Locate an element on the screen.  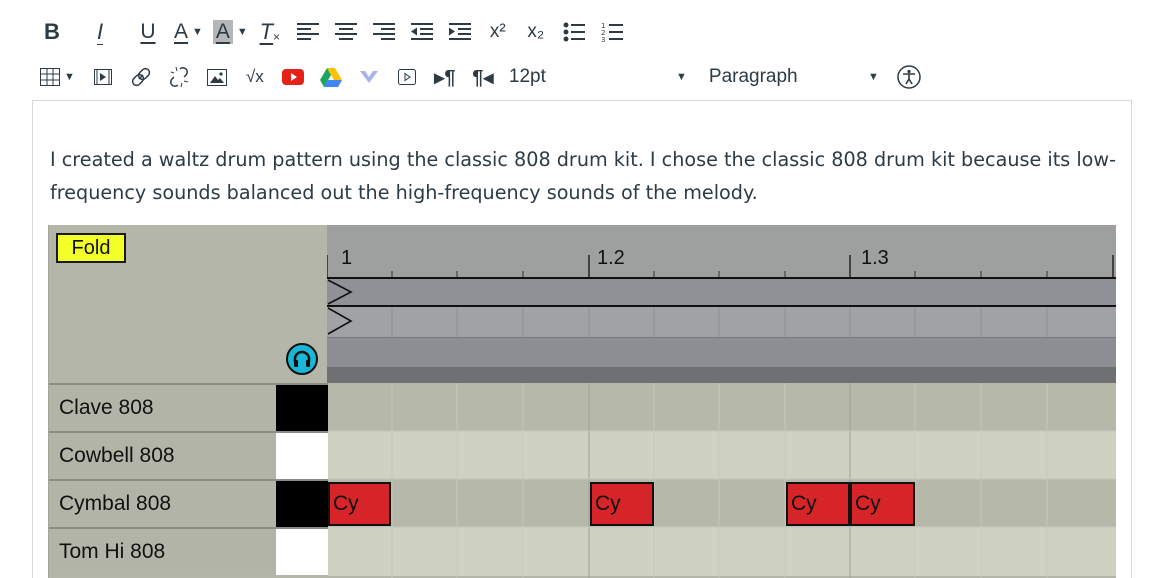
equation-button: √x is located at coordinates (255, 77).